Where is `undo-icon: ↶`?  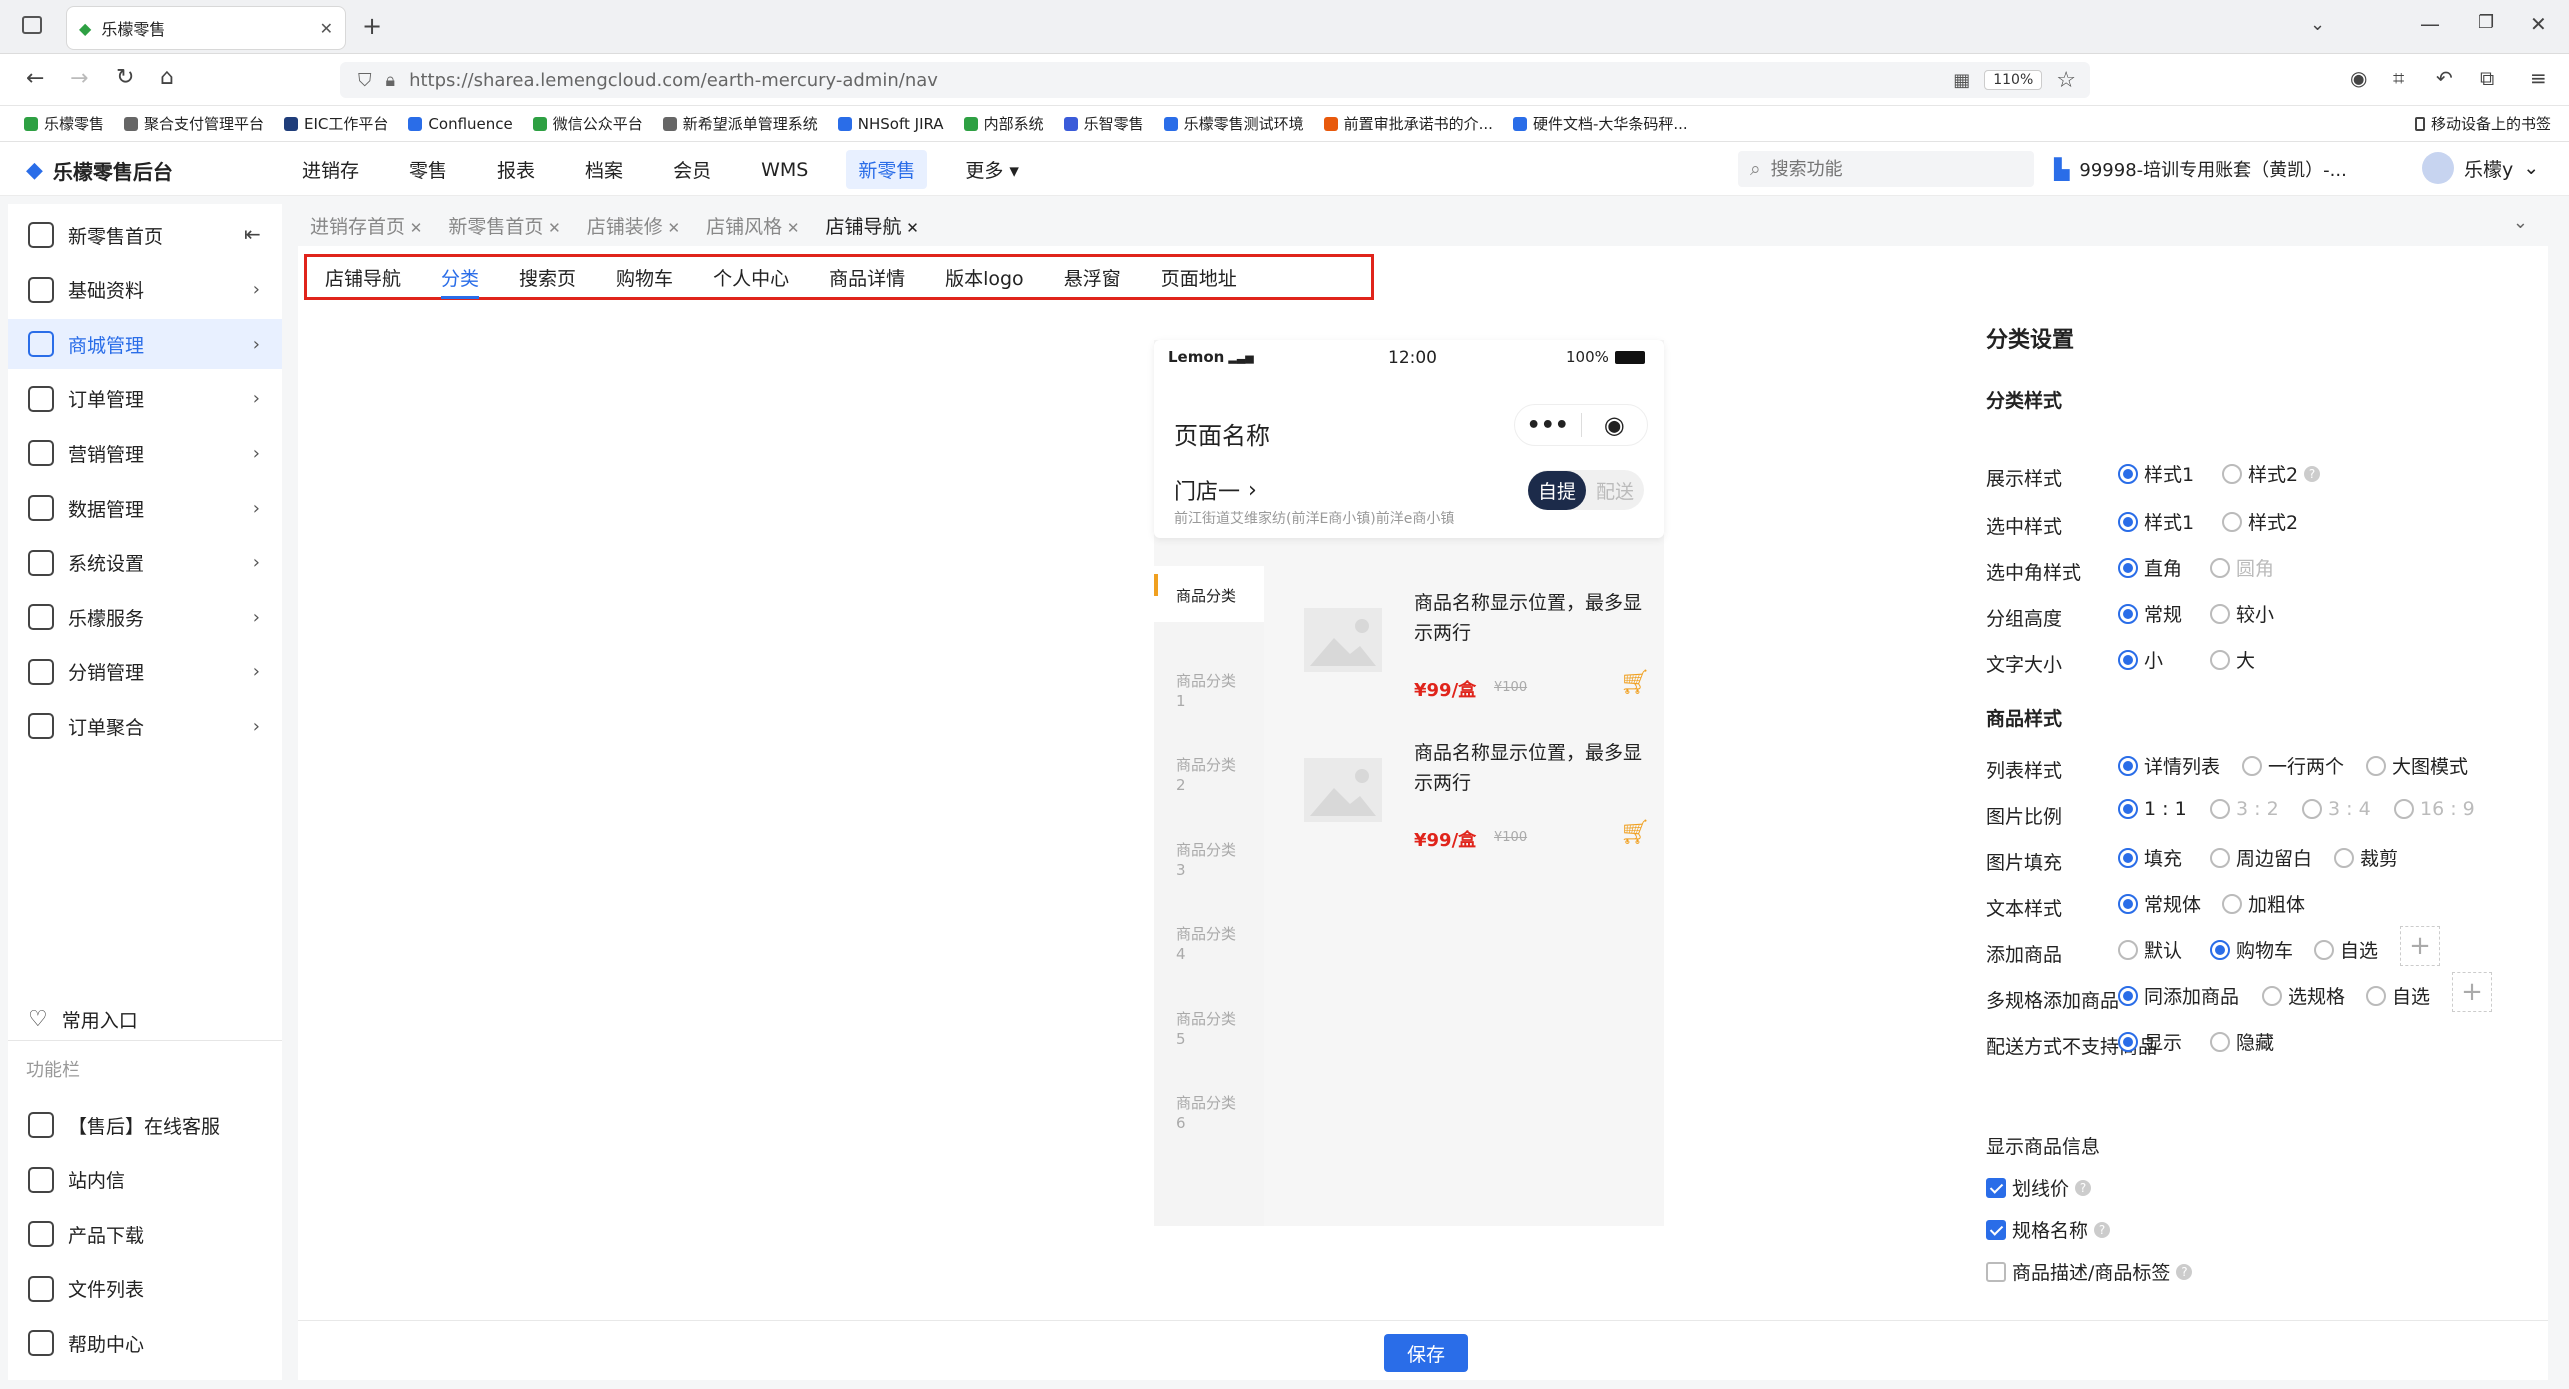 undo-icon: ↶ is located at coordinates (2444, 78).